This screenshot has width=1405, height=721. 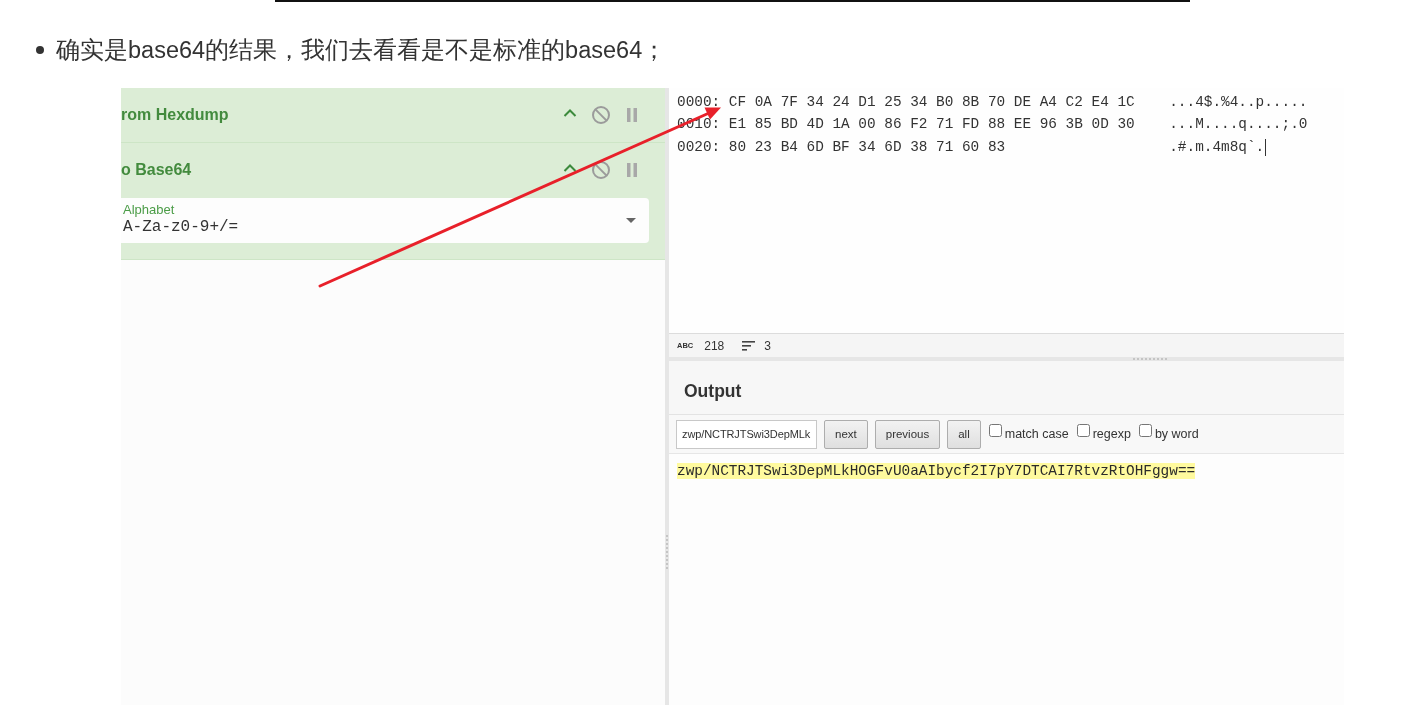 What do you see at coordinates (1217, 147) in the screenshot?
I see `ascii-text: .#.m.4m8q`.` at bounding box center [1217, 147].